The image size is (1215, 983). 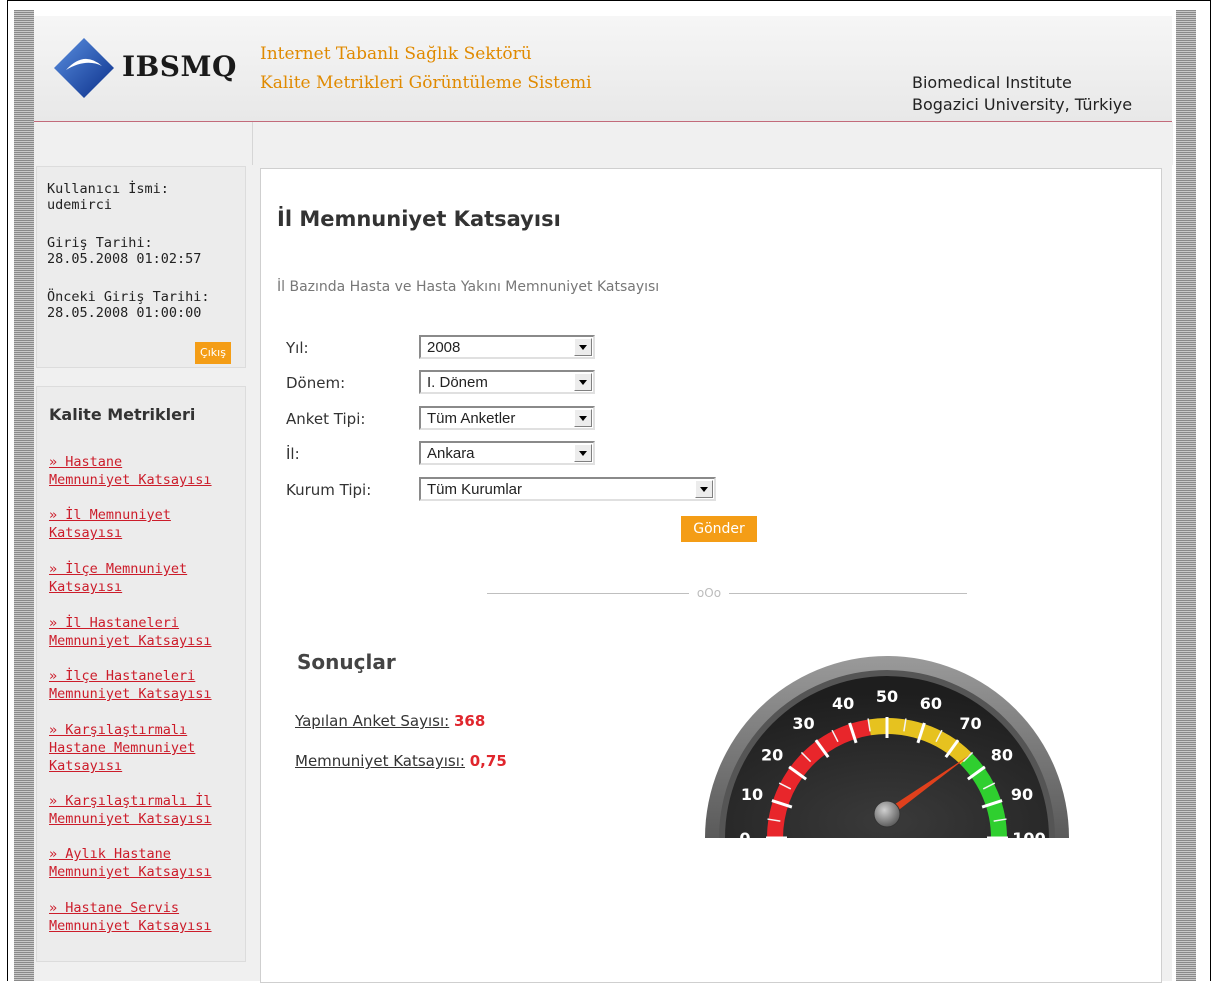 What do you see at coordinates (1022, 794) in the screenshot?
I see `gauge-tick-label: 90` at bounding box center [1022, 794].